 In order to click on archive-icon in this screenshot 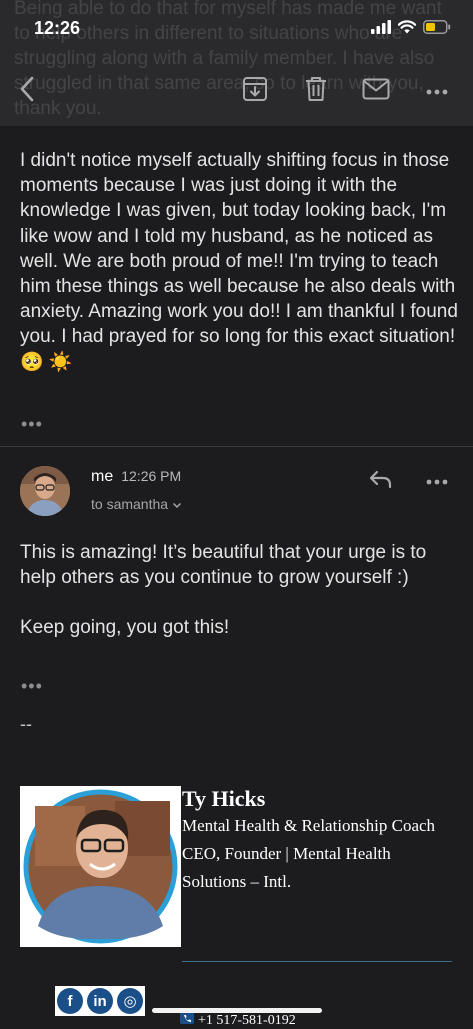, I will do `click(255, 91)`.